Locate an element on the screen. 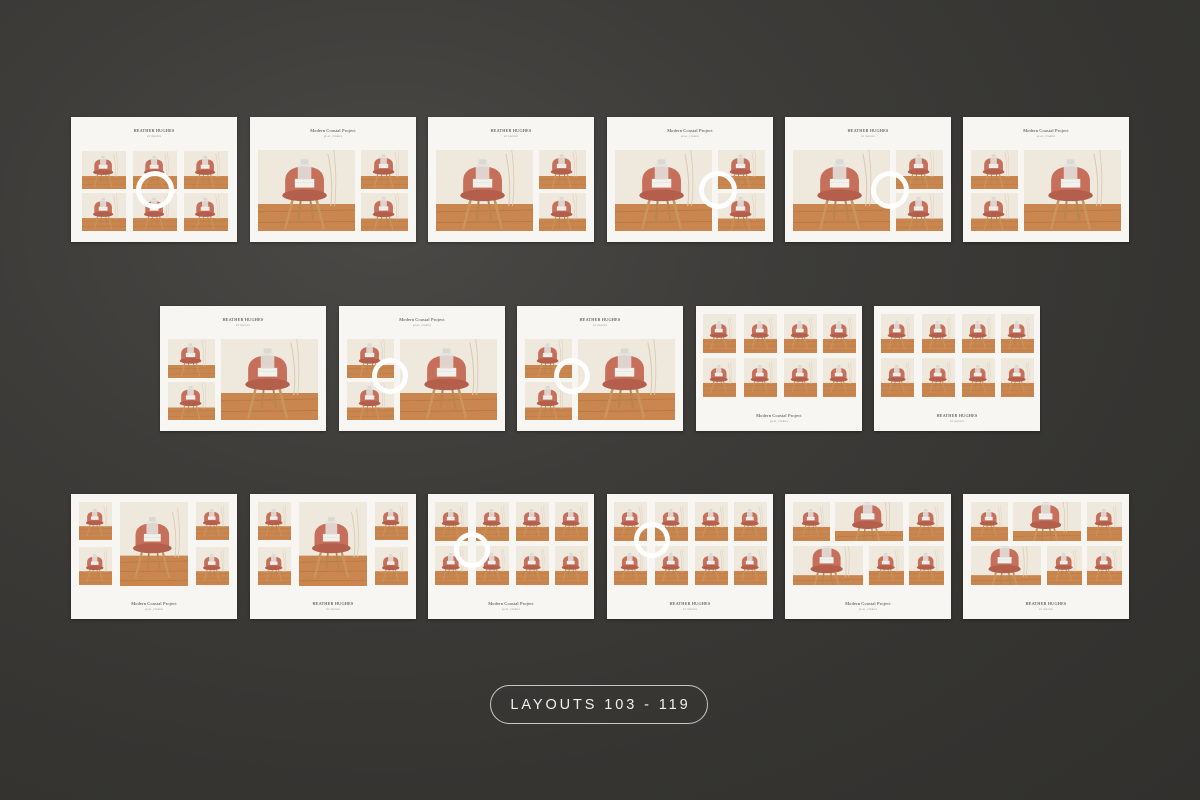  layouts-range-badge: LAYOUTS 103 - 119 is located at coordinates (599, 704).